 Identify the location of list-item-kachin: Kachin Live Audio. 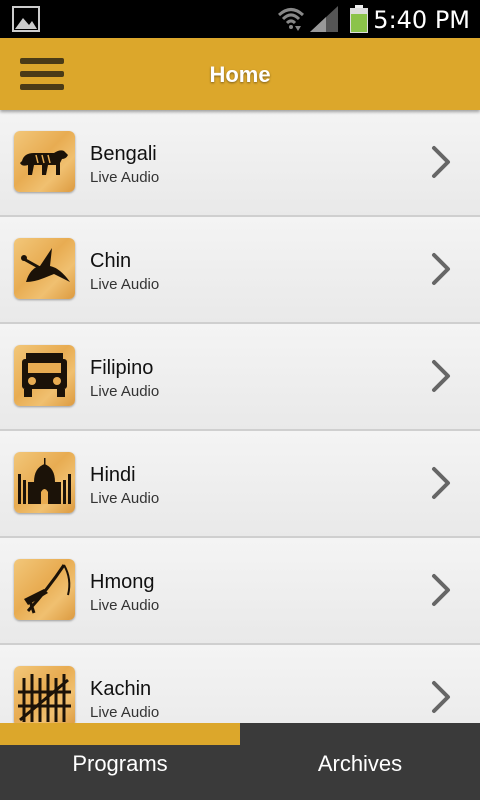
(240, 684).